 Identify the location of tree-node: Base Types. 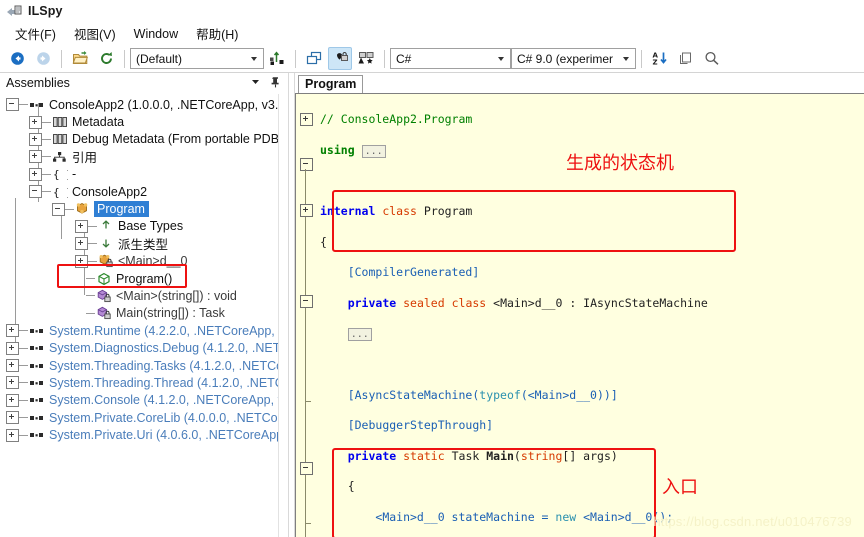
(144, 226).